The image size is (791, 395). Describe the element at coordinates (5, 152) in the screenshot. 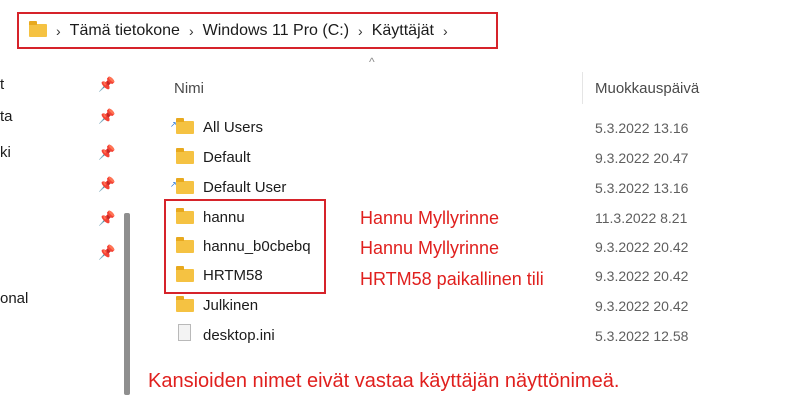

I see `nav-item-label: ki` at that location.